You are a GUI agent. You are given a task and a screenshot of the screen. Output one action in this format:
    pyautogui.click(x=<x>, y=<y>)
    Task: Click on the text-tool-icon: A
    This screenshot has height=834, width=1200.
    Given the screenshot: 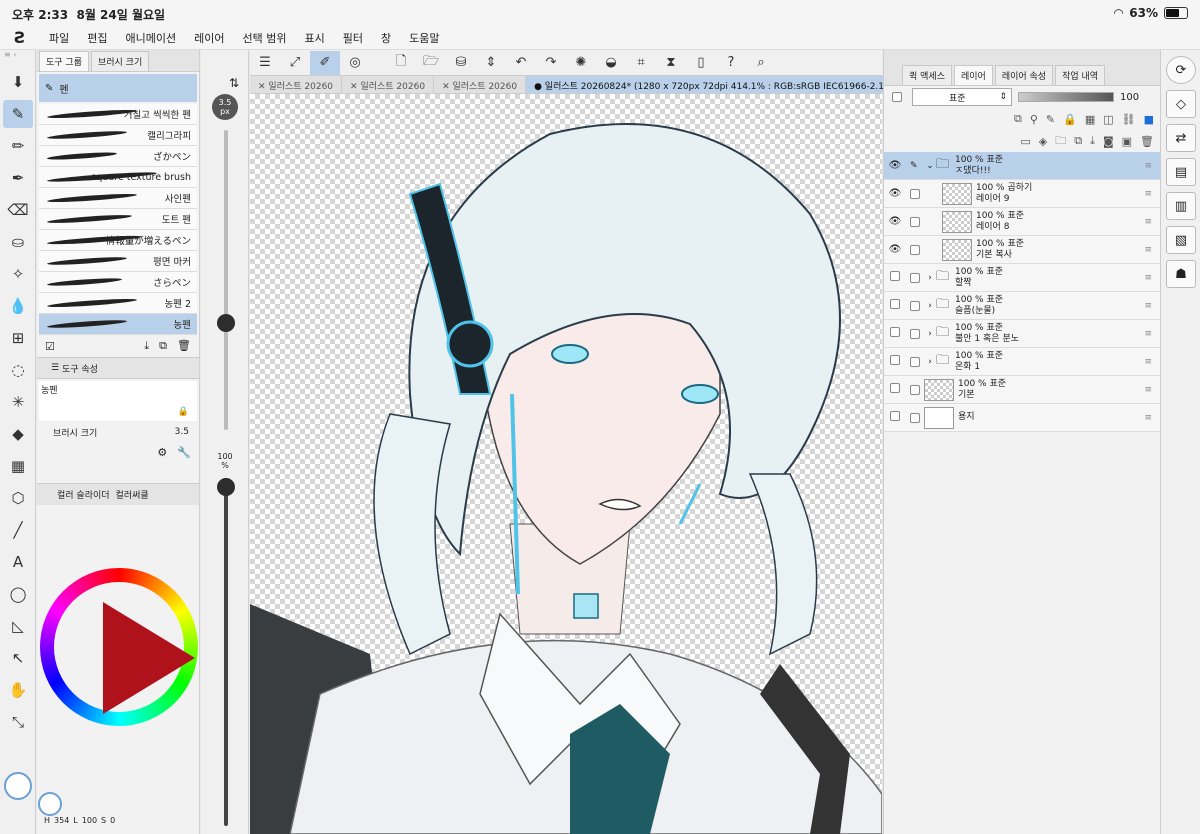 What is the action you would take?
    pyautogui.click(x=18, y=562)
    